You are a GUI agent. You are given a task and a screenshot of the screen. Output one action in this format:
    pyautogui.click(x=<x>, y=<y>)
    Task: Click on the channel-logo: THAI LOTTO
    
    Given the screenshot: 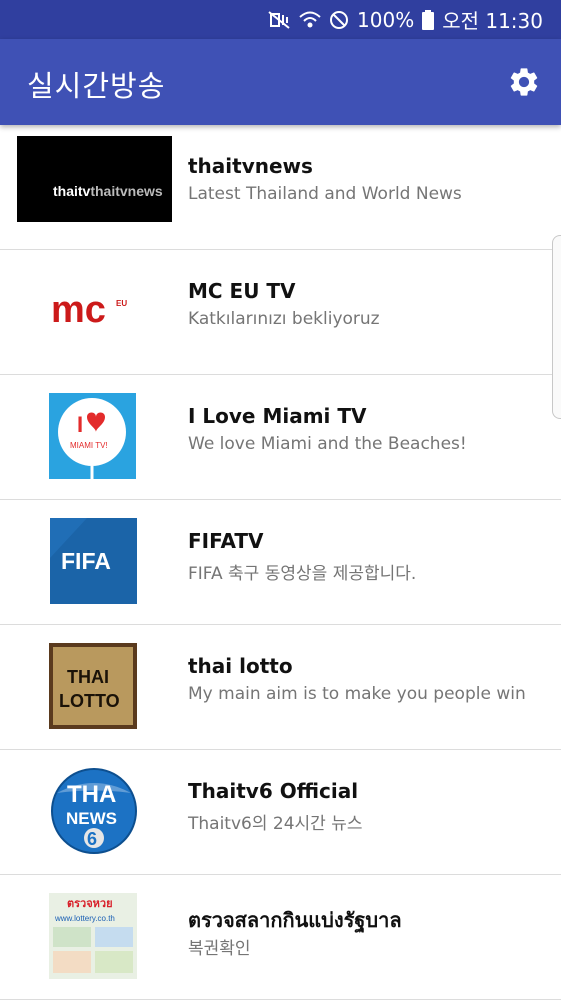 What is the action you would take?
    pyautogui.click(x=94, y=686)
    